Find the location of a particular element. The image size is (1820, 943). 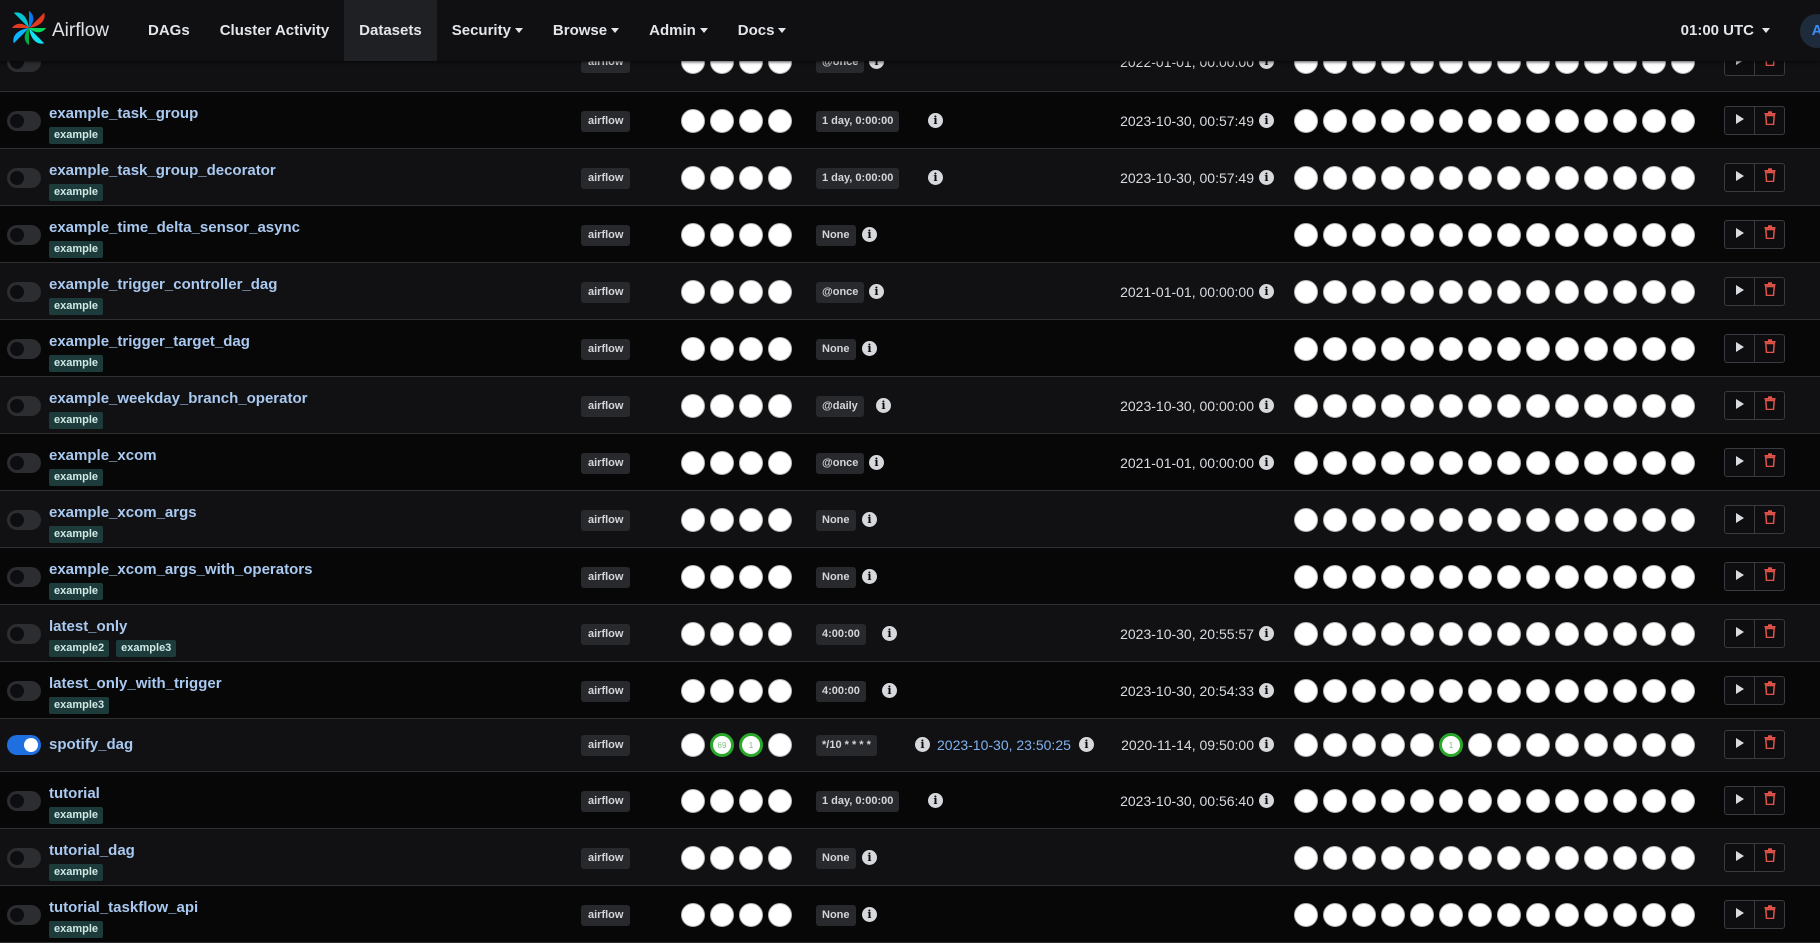

nav-admin: Admin is located at coordinates (678, 30).